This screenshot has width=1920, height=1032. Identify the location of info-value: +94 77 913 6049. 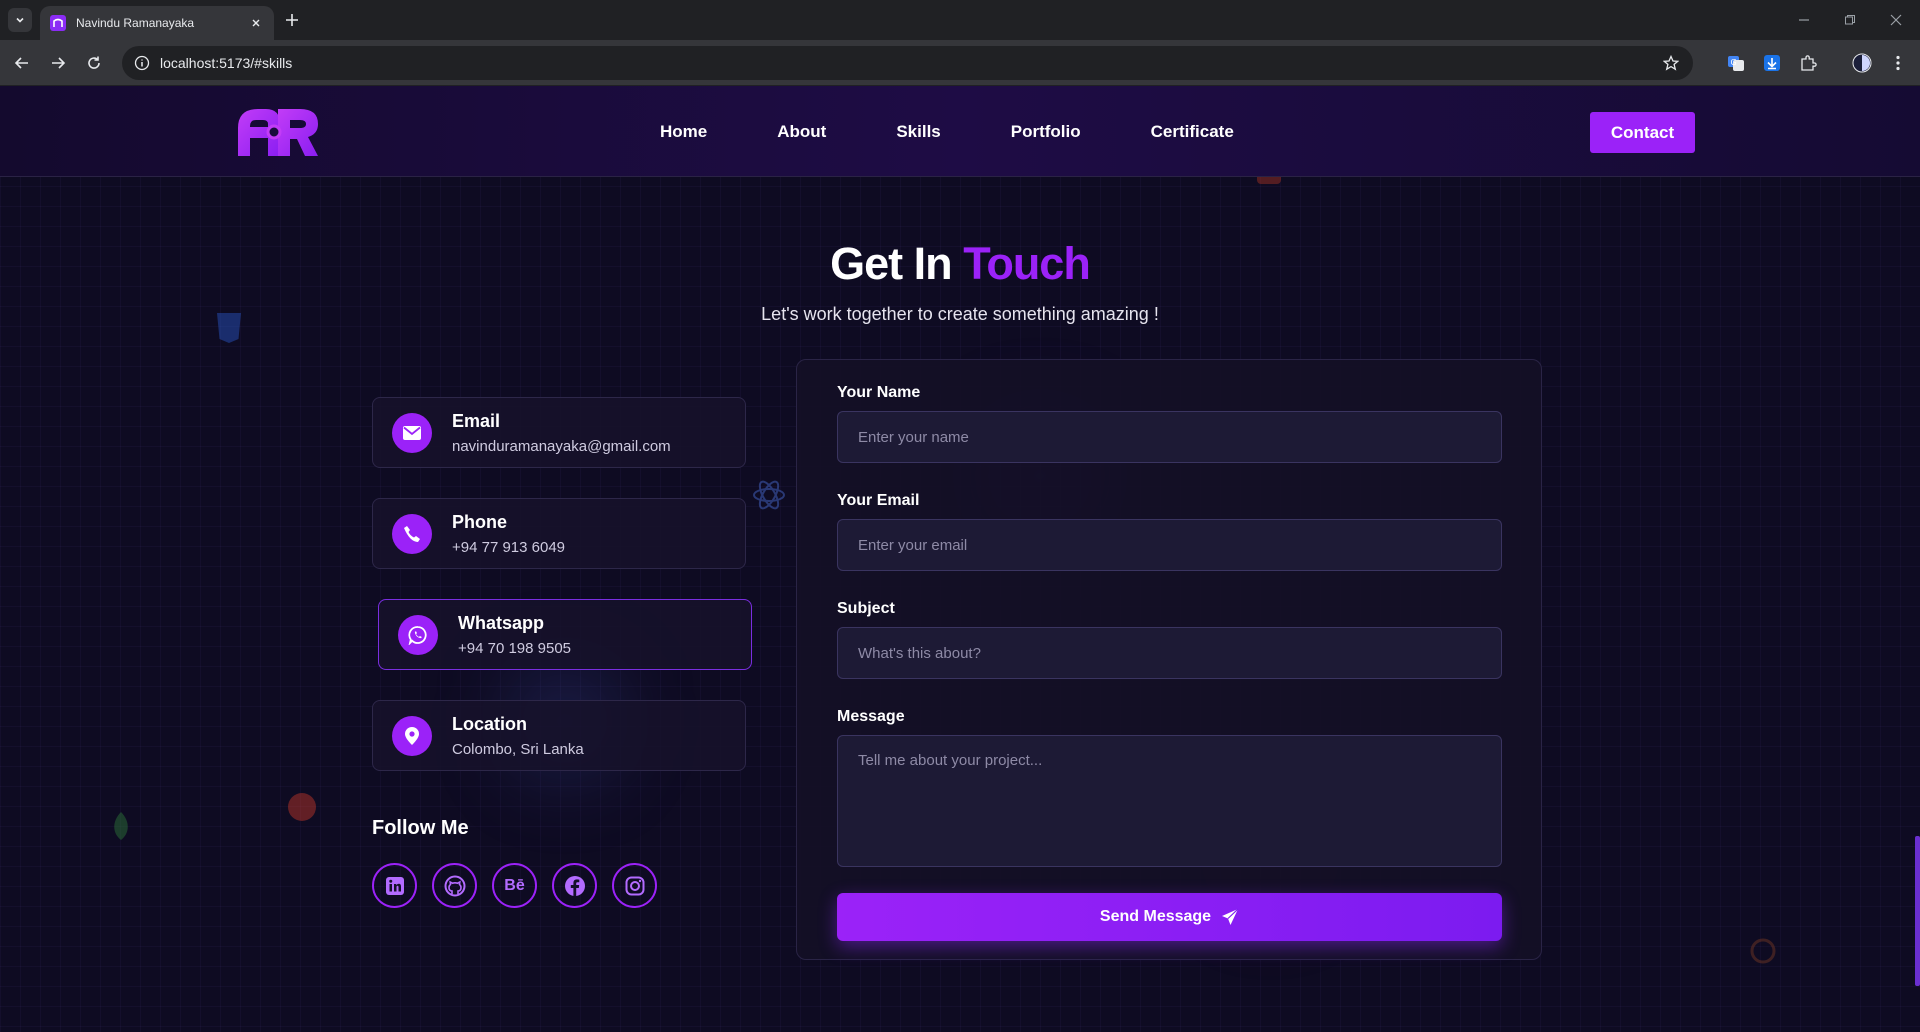
(509, 547).